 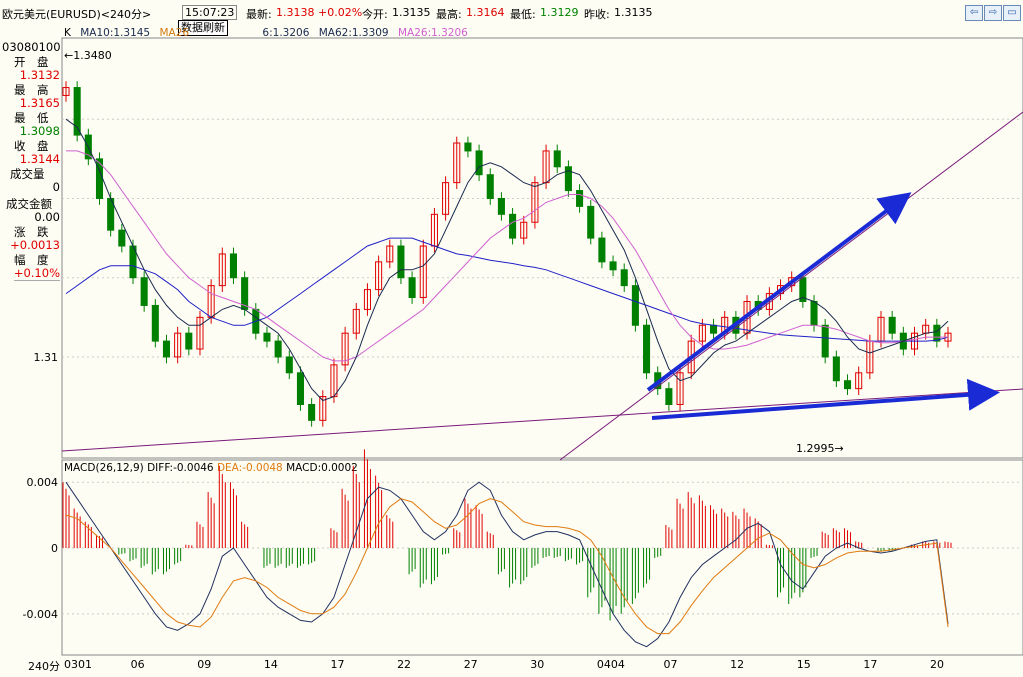 I want to click on date-tick-label: 22, so click(x=404, y=664).